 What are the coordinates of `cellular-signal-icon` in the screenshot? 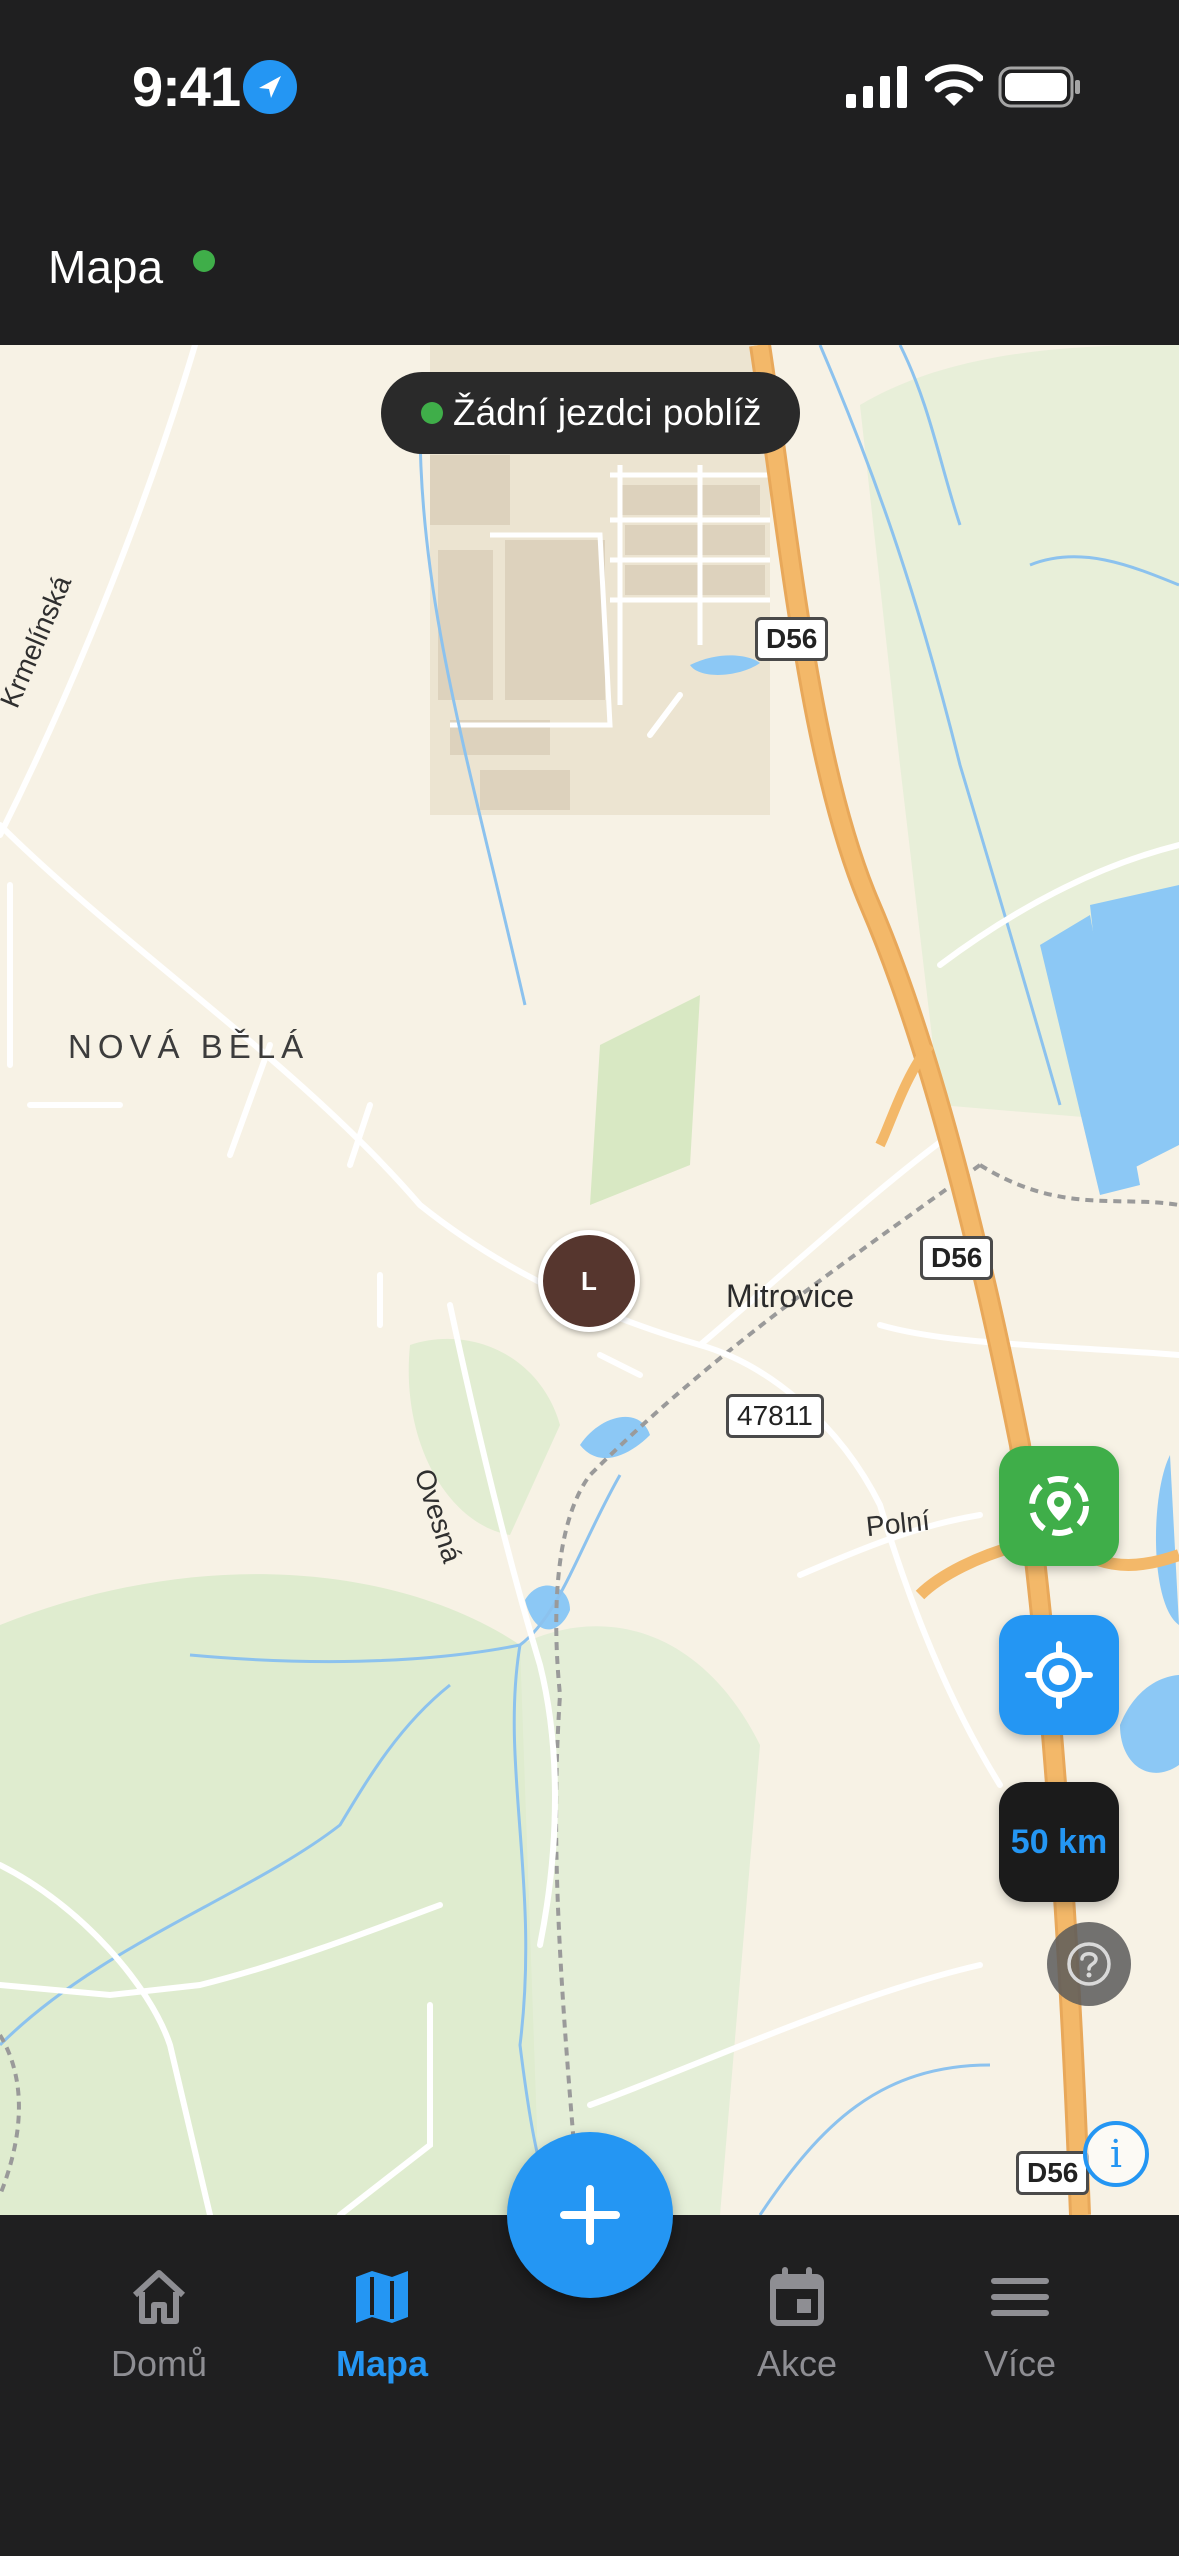 It's located at (876, 87).